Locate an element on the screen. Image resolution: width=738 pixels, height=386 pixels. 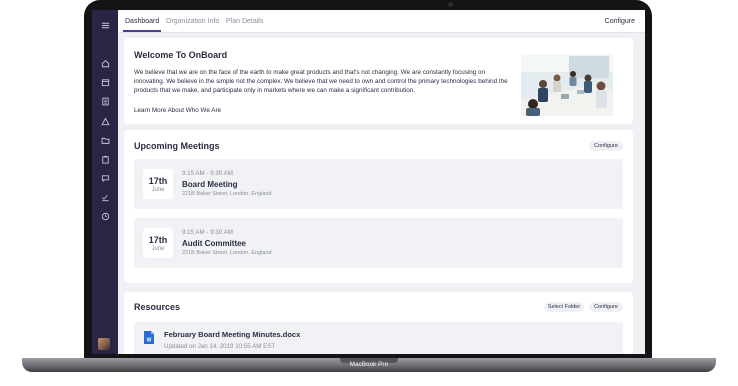
folder-icon is located at coordinates (105, 140).